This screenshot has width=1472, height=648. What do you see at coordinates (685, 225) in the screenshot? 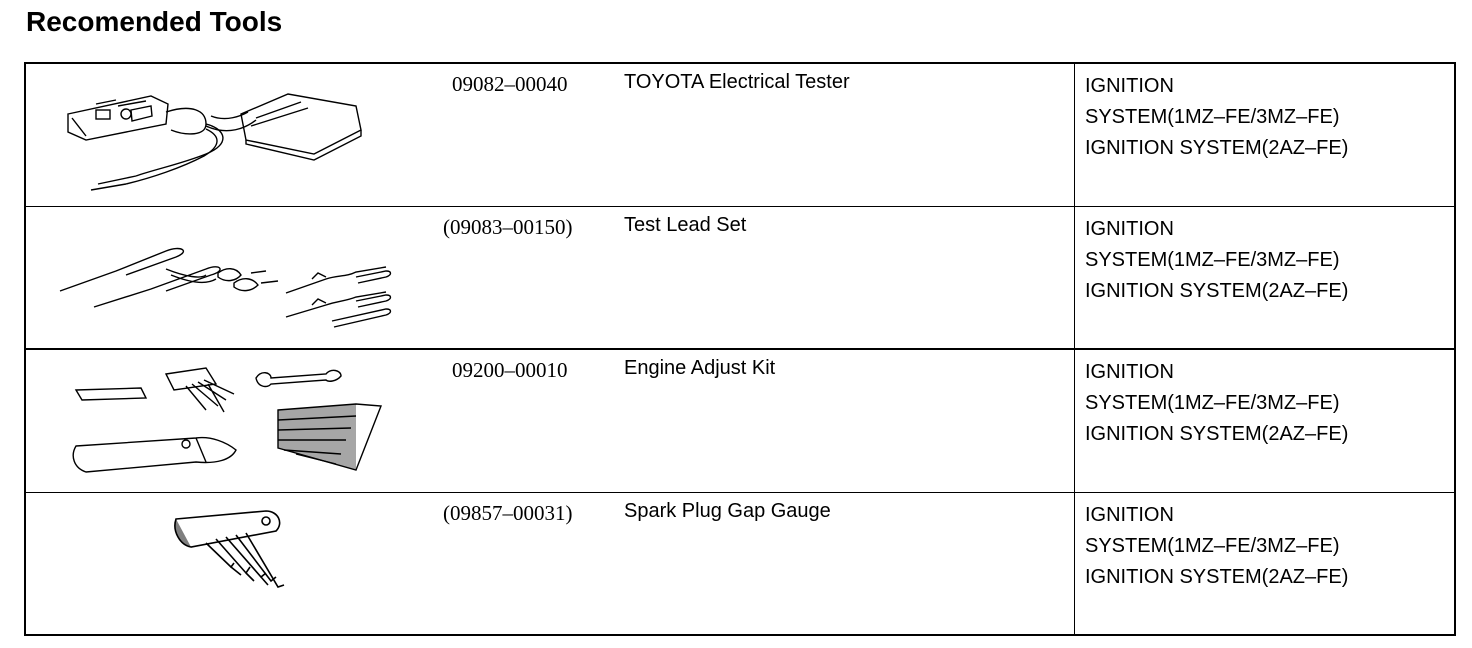
I see `part-name: Test Lead Set` at bounding box center [685, 225].